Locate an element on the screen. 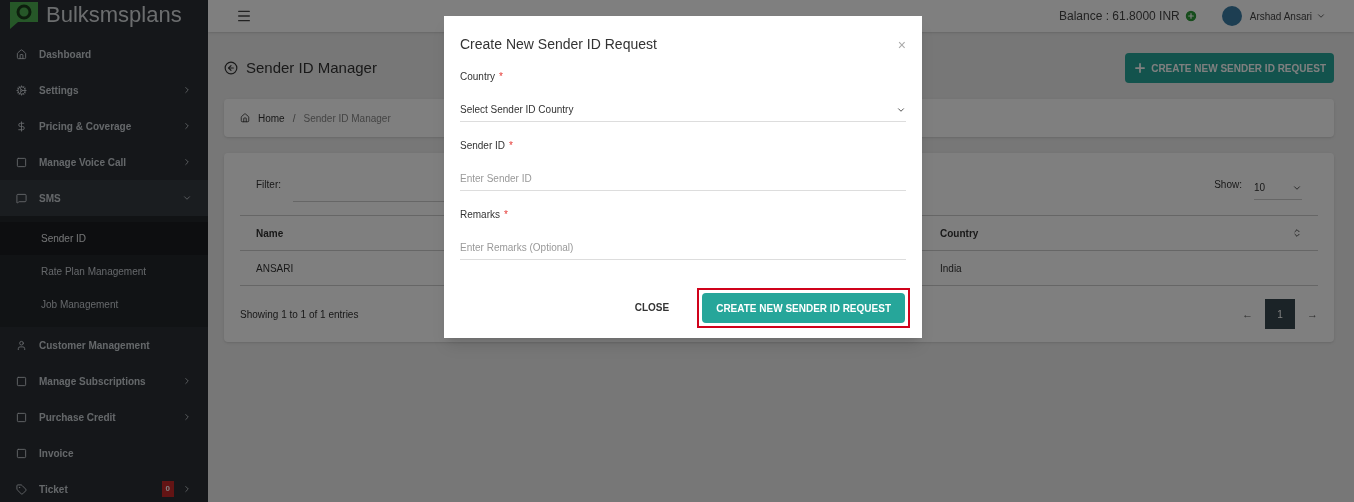 The height and width of the screenshot is (502, 1354). submenu-item: Rate Plan Management is located at coordinates (104, 271).